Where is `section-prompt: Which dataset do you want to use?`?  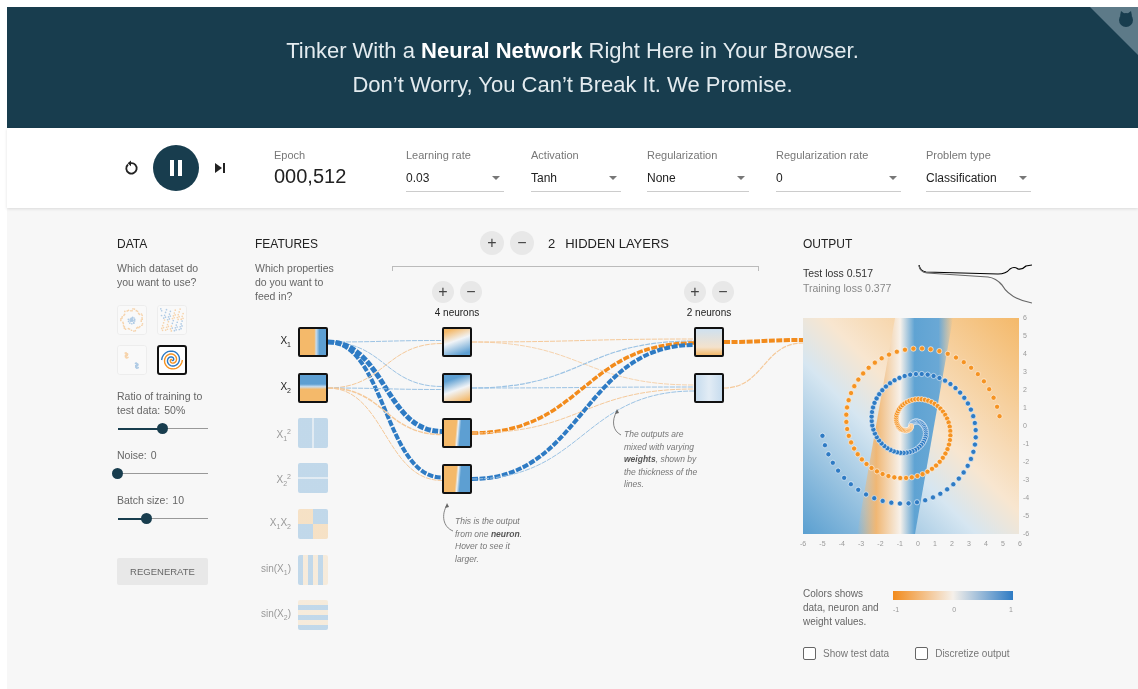 section-prompt: Which dataset do you want to use? is located at coordinates (158, 275).